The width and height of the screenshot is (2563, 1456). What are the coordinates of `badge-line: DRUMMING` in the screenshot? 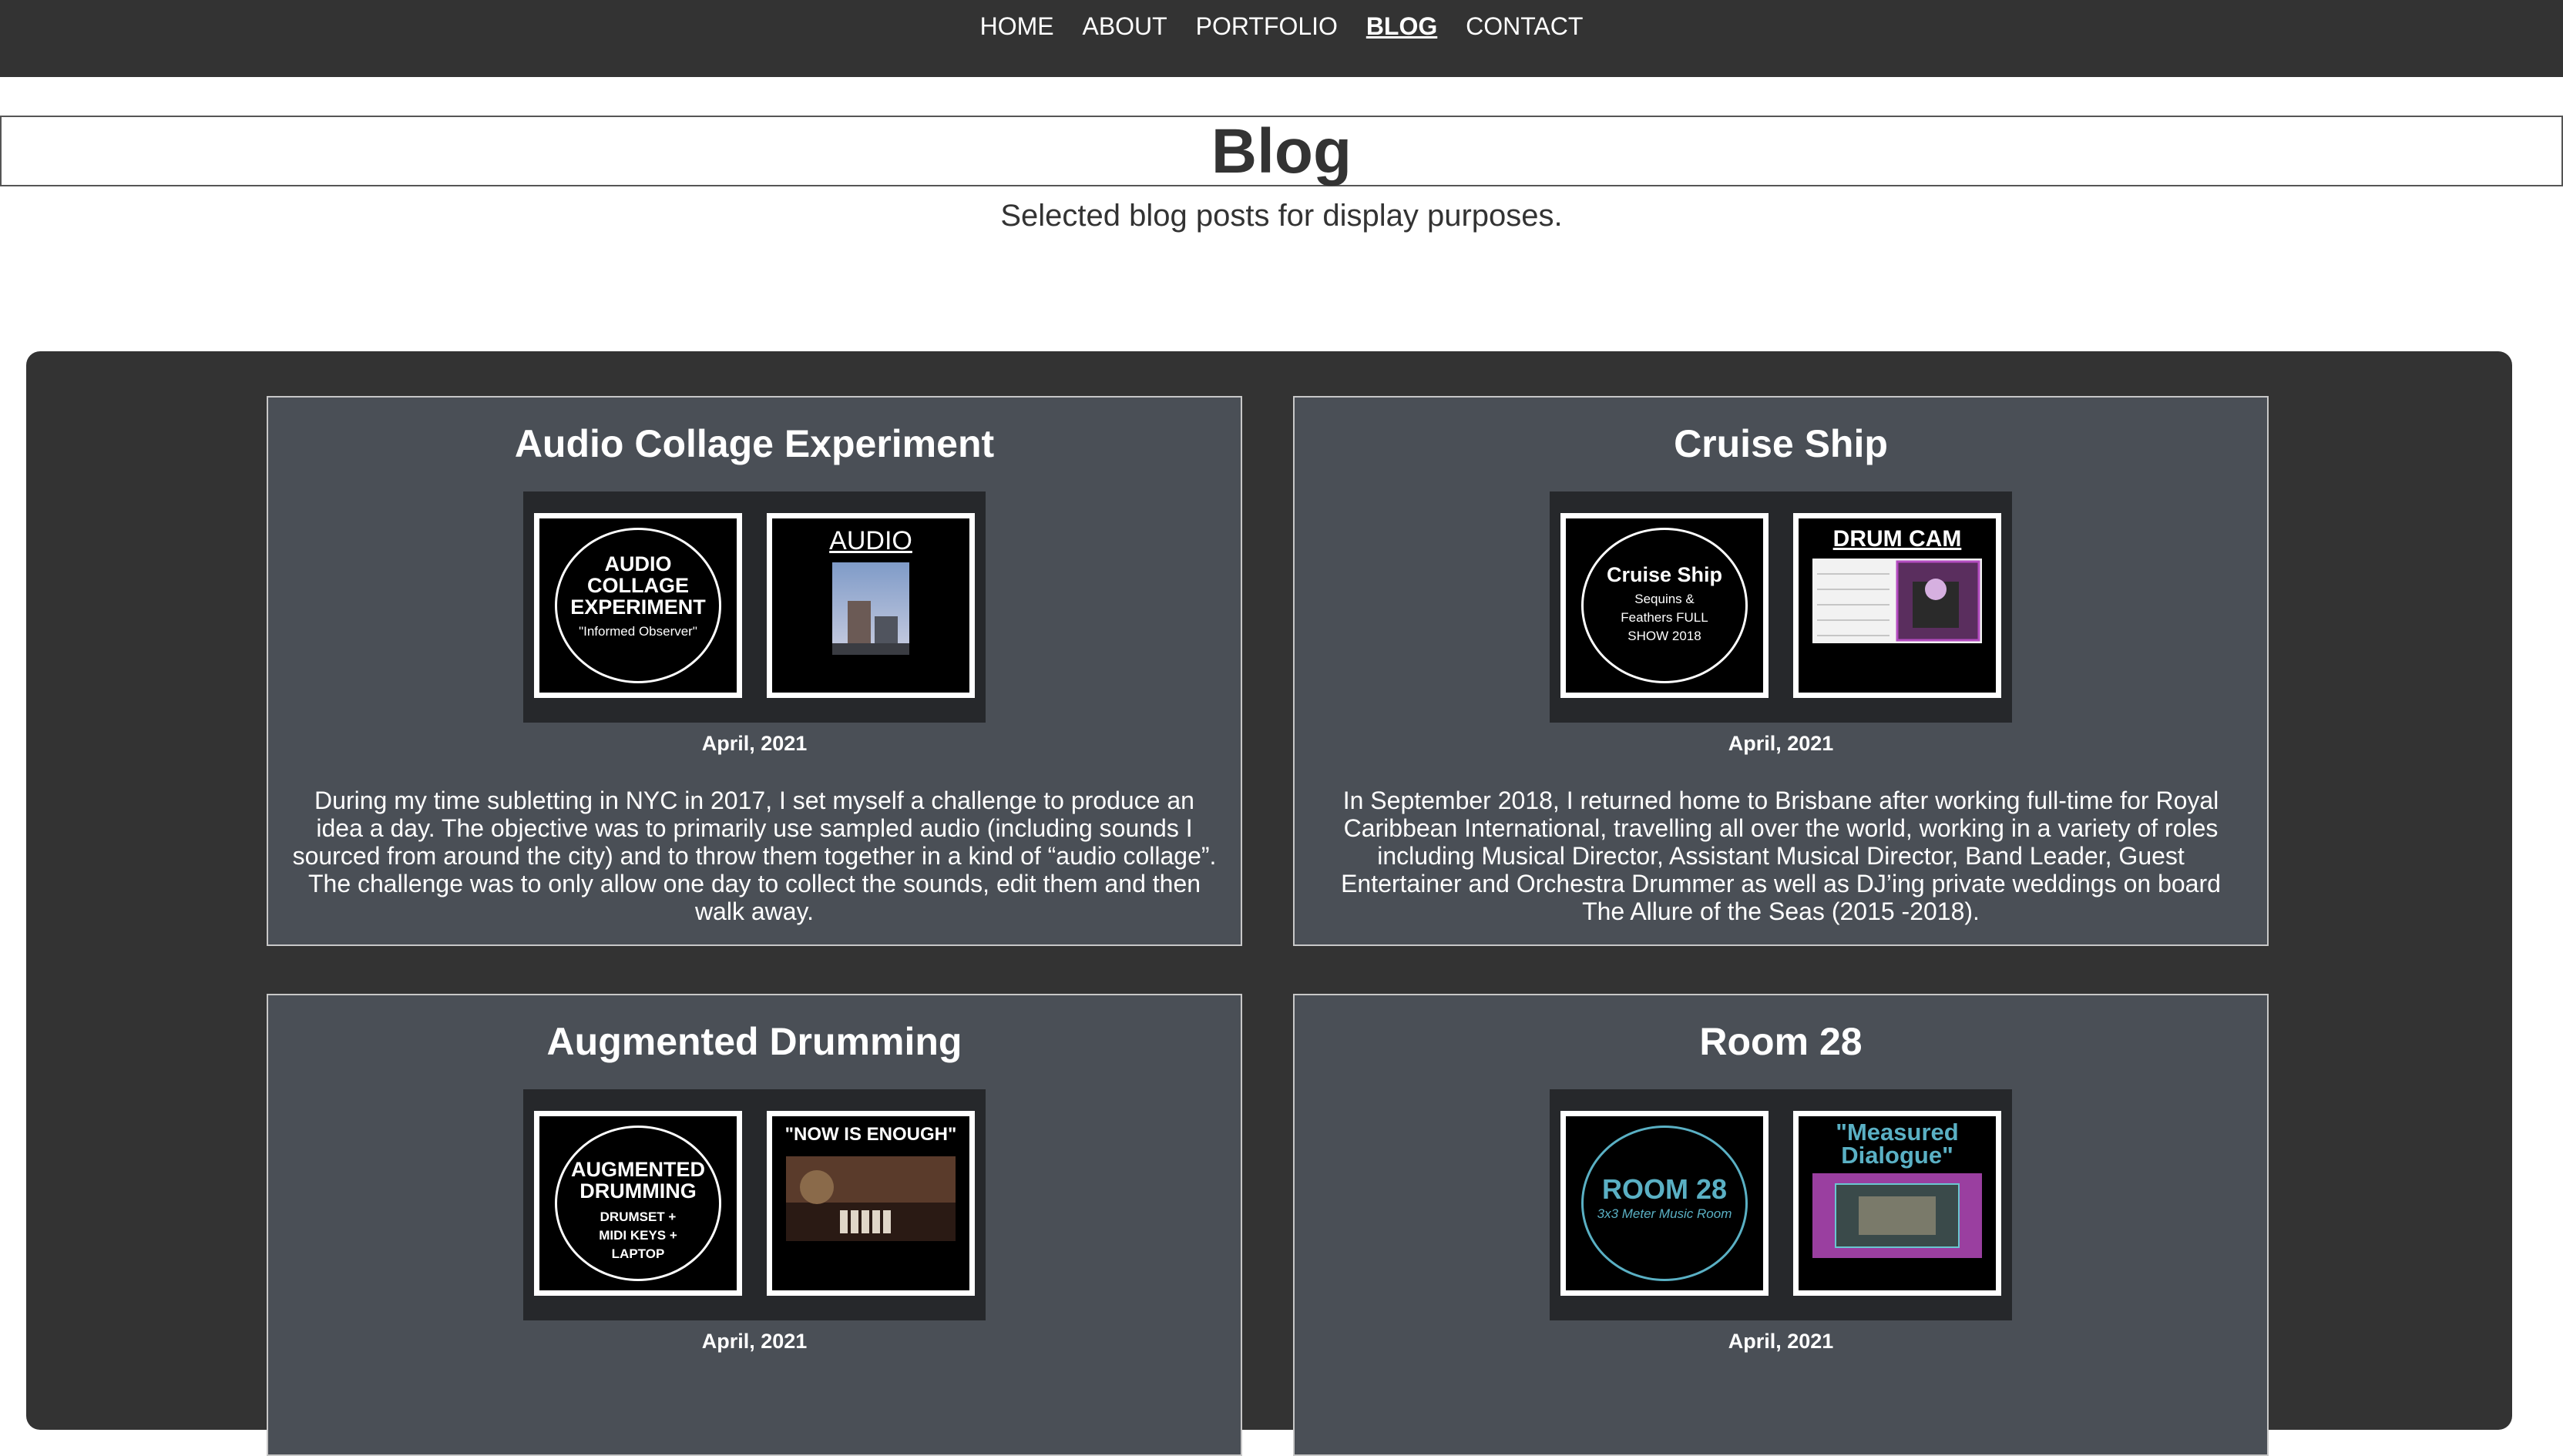 It's located at (638, 1191).